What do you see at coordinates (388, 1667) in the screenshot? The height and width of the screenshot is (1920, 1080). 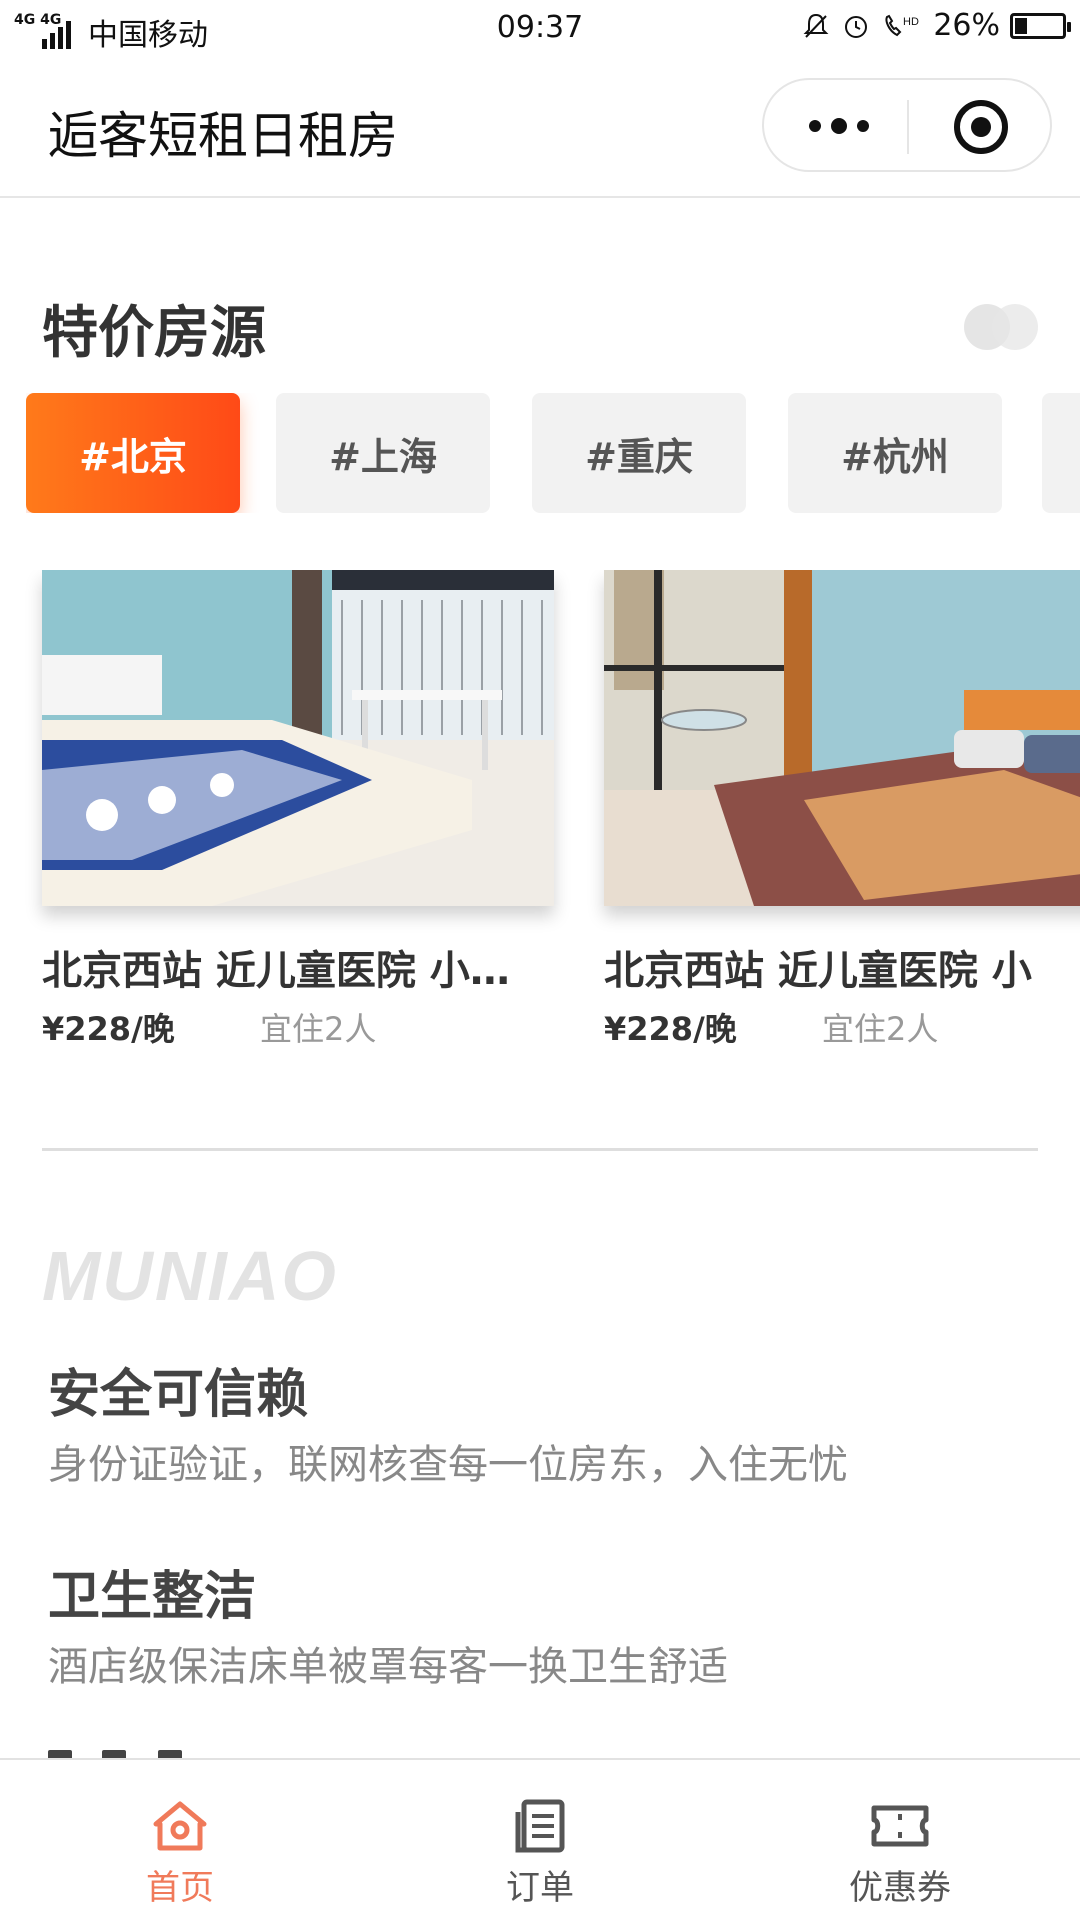 I see `feature-desc: 酒店级保洁床单被罩每客一换卫生舒适` at bounding box center [388, 1667].